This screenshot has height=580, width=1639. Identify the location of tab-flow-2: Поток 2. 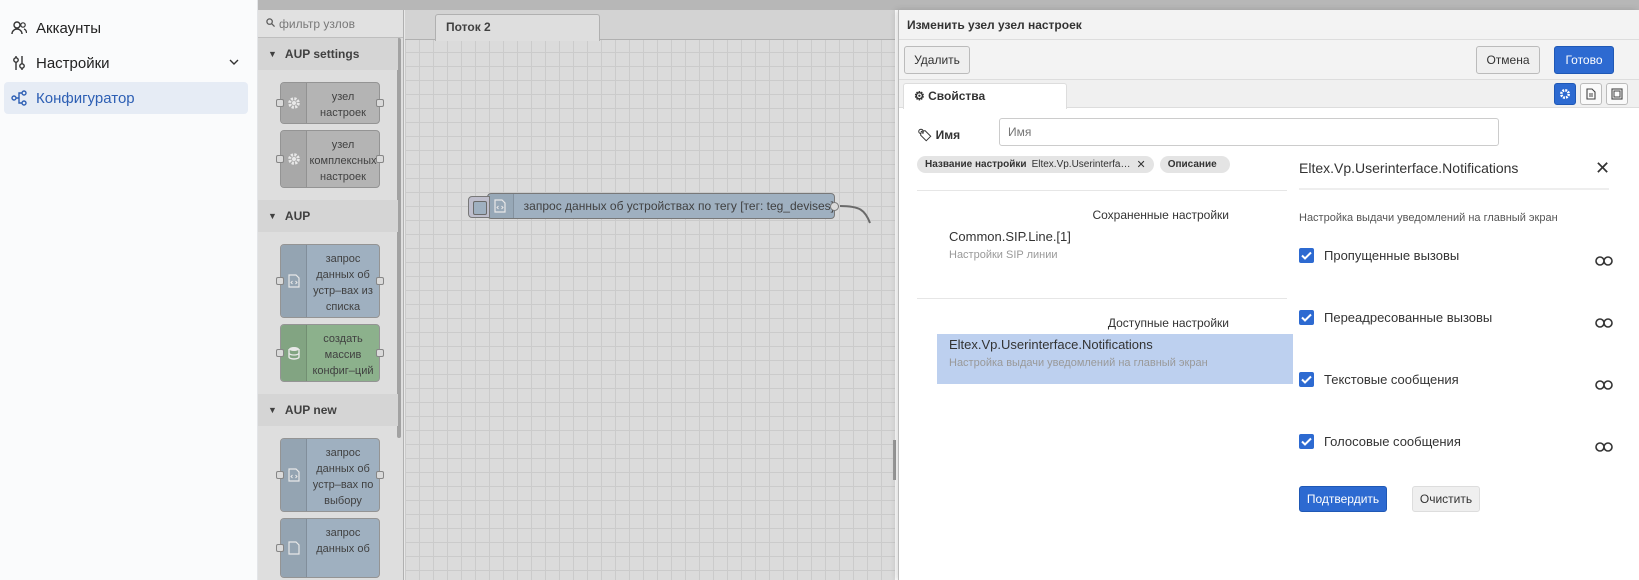
(517, 27).